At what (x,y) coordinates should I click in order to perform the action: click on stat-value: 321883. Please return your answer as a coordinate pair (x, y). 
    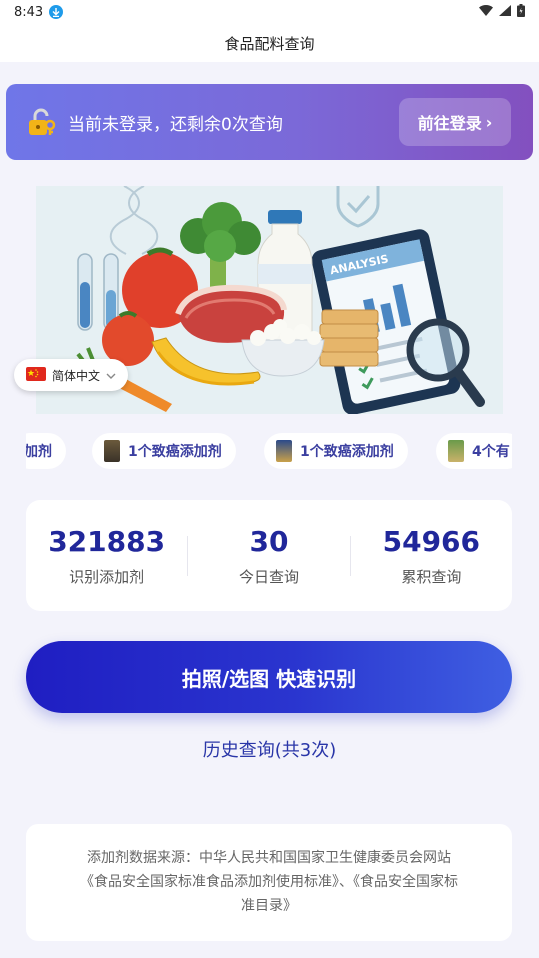
    Looking at the image, I should click on (107, 541).